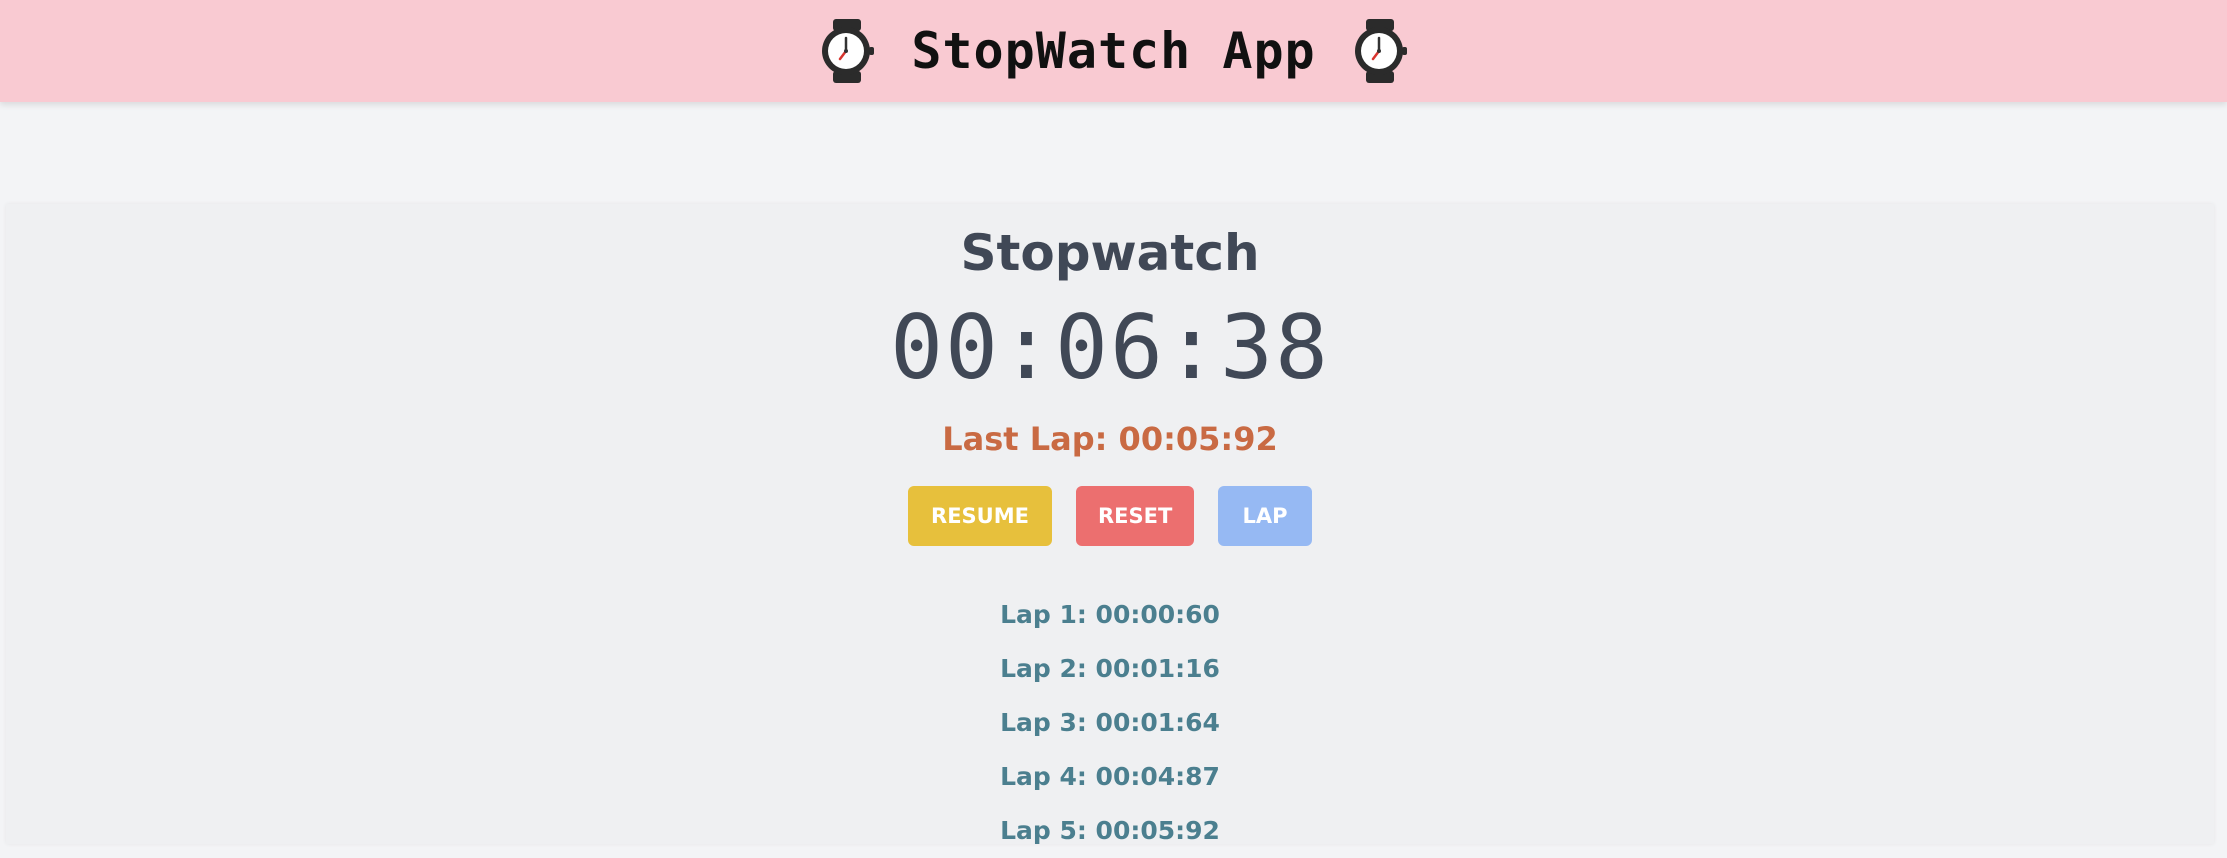  Describe the element at coordinates (1135, 516) in the screenshot. I see `reset-button: RESET` at that location.